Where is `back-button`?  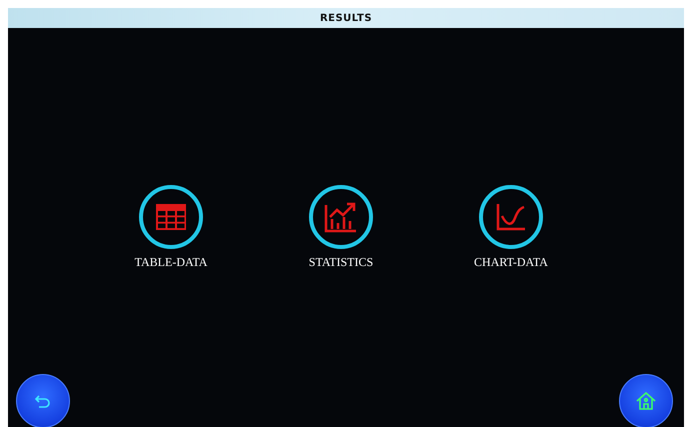
back-button is located at coordinates (43, 400).